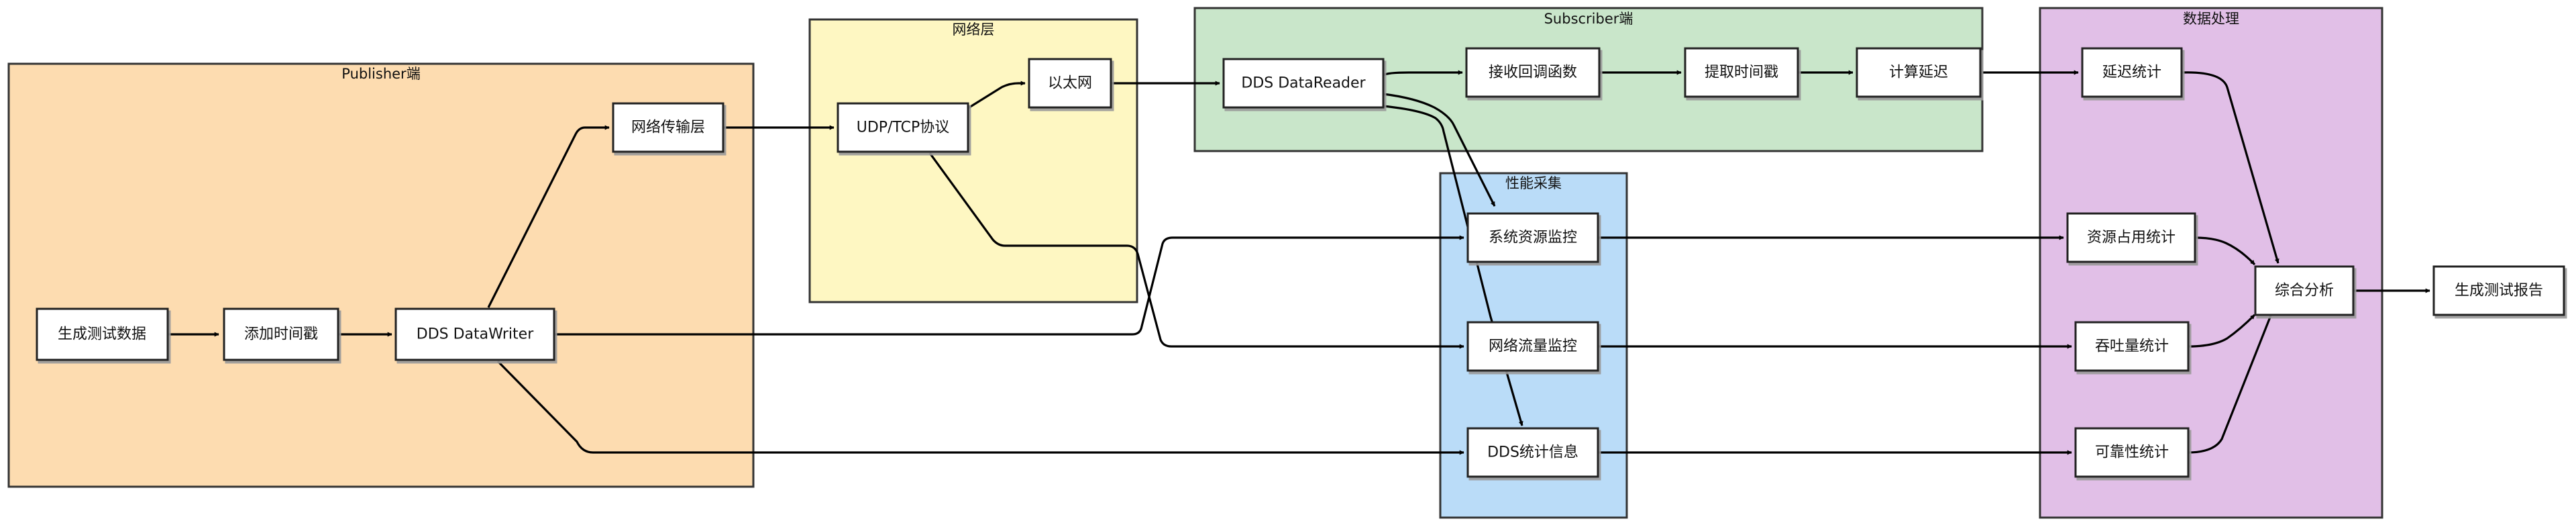 This screenshot has width=2576, height=527. Describe the element at coordinates (380, 74) in the screenshot. I see `publisher-group-title: Publisher端` at that location.